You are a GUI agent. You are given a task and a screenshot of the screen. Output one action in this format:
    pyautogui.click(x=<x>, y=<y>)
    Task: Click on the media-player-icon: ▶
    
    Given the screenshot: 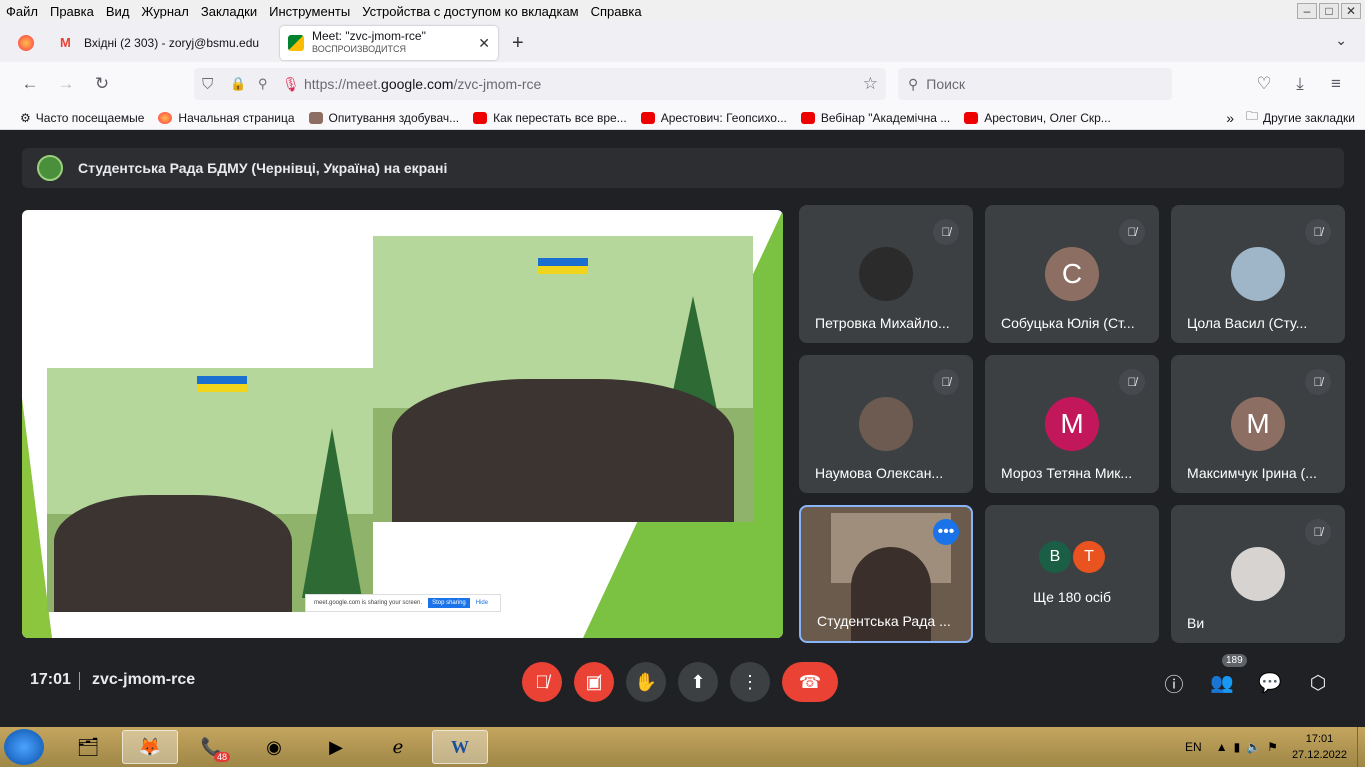 What is the action you would take?
    pyautogui.click(x=336, y=747)
    